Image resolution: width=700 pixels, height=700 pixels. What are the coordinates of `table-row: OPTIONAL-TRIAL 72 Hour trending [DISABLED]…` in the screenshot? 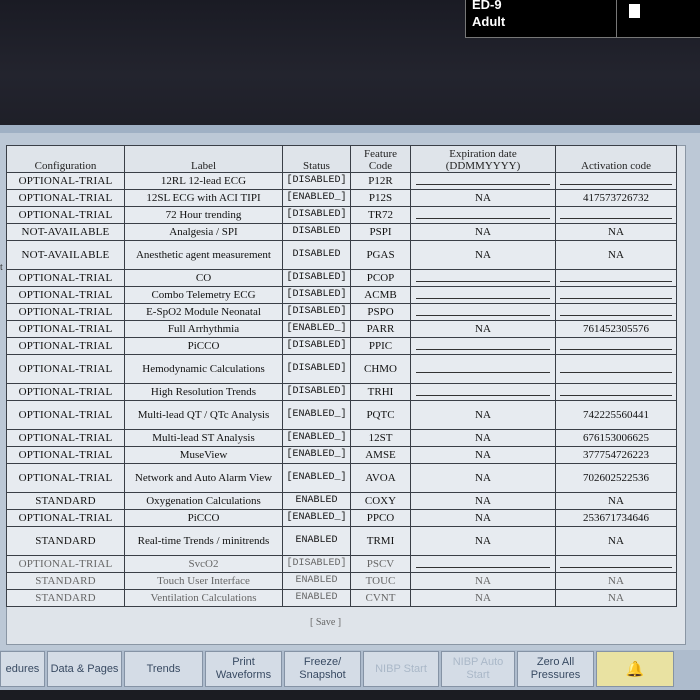 It's located at (341, 215).